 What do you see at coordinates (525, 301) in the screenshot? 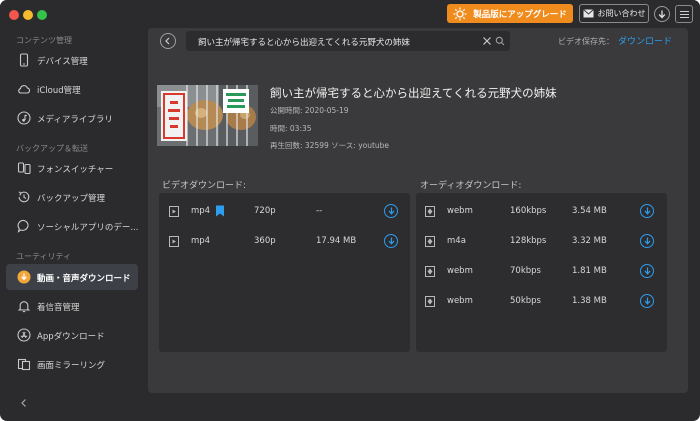
I see `audio-bitrate: 50kbps` at bounding box center [525, 301].